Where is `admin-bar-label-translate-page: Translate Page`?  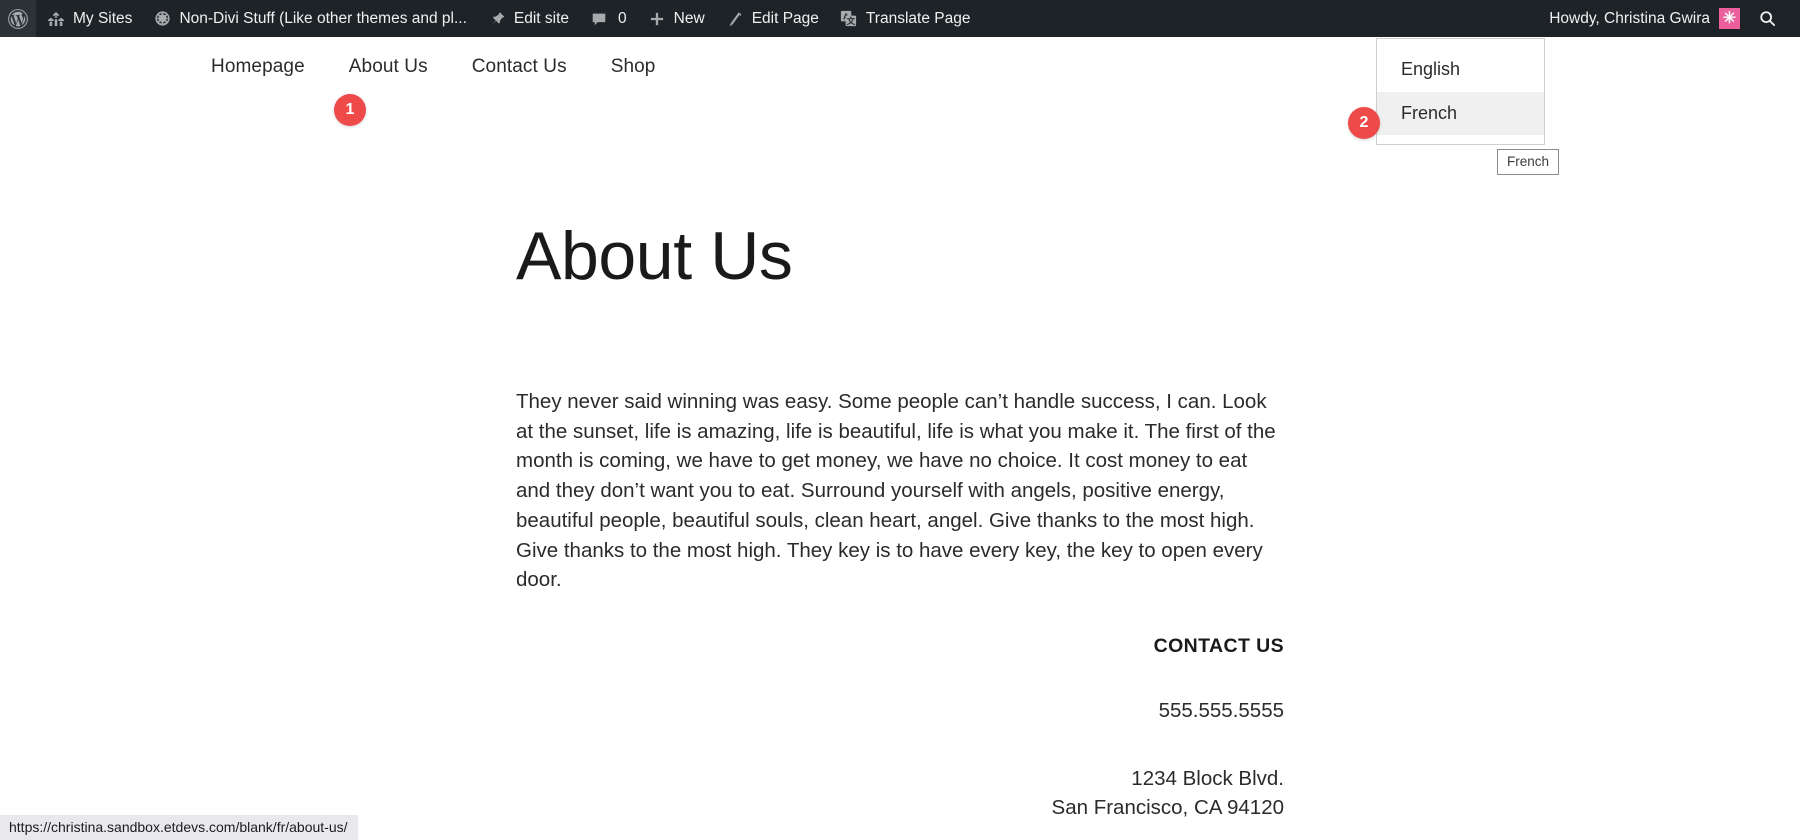
admin-bar-label-translate-page: Translate Page is located at coordinates (918, 18).